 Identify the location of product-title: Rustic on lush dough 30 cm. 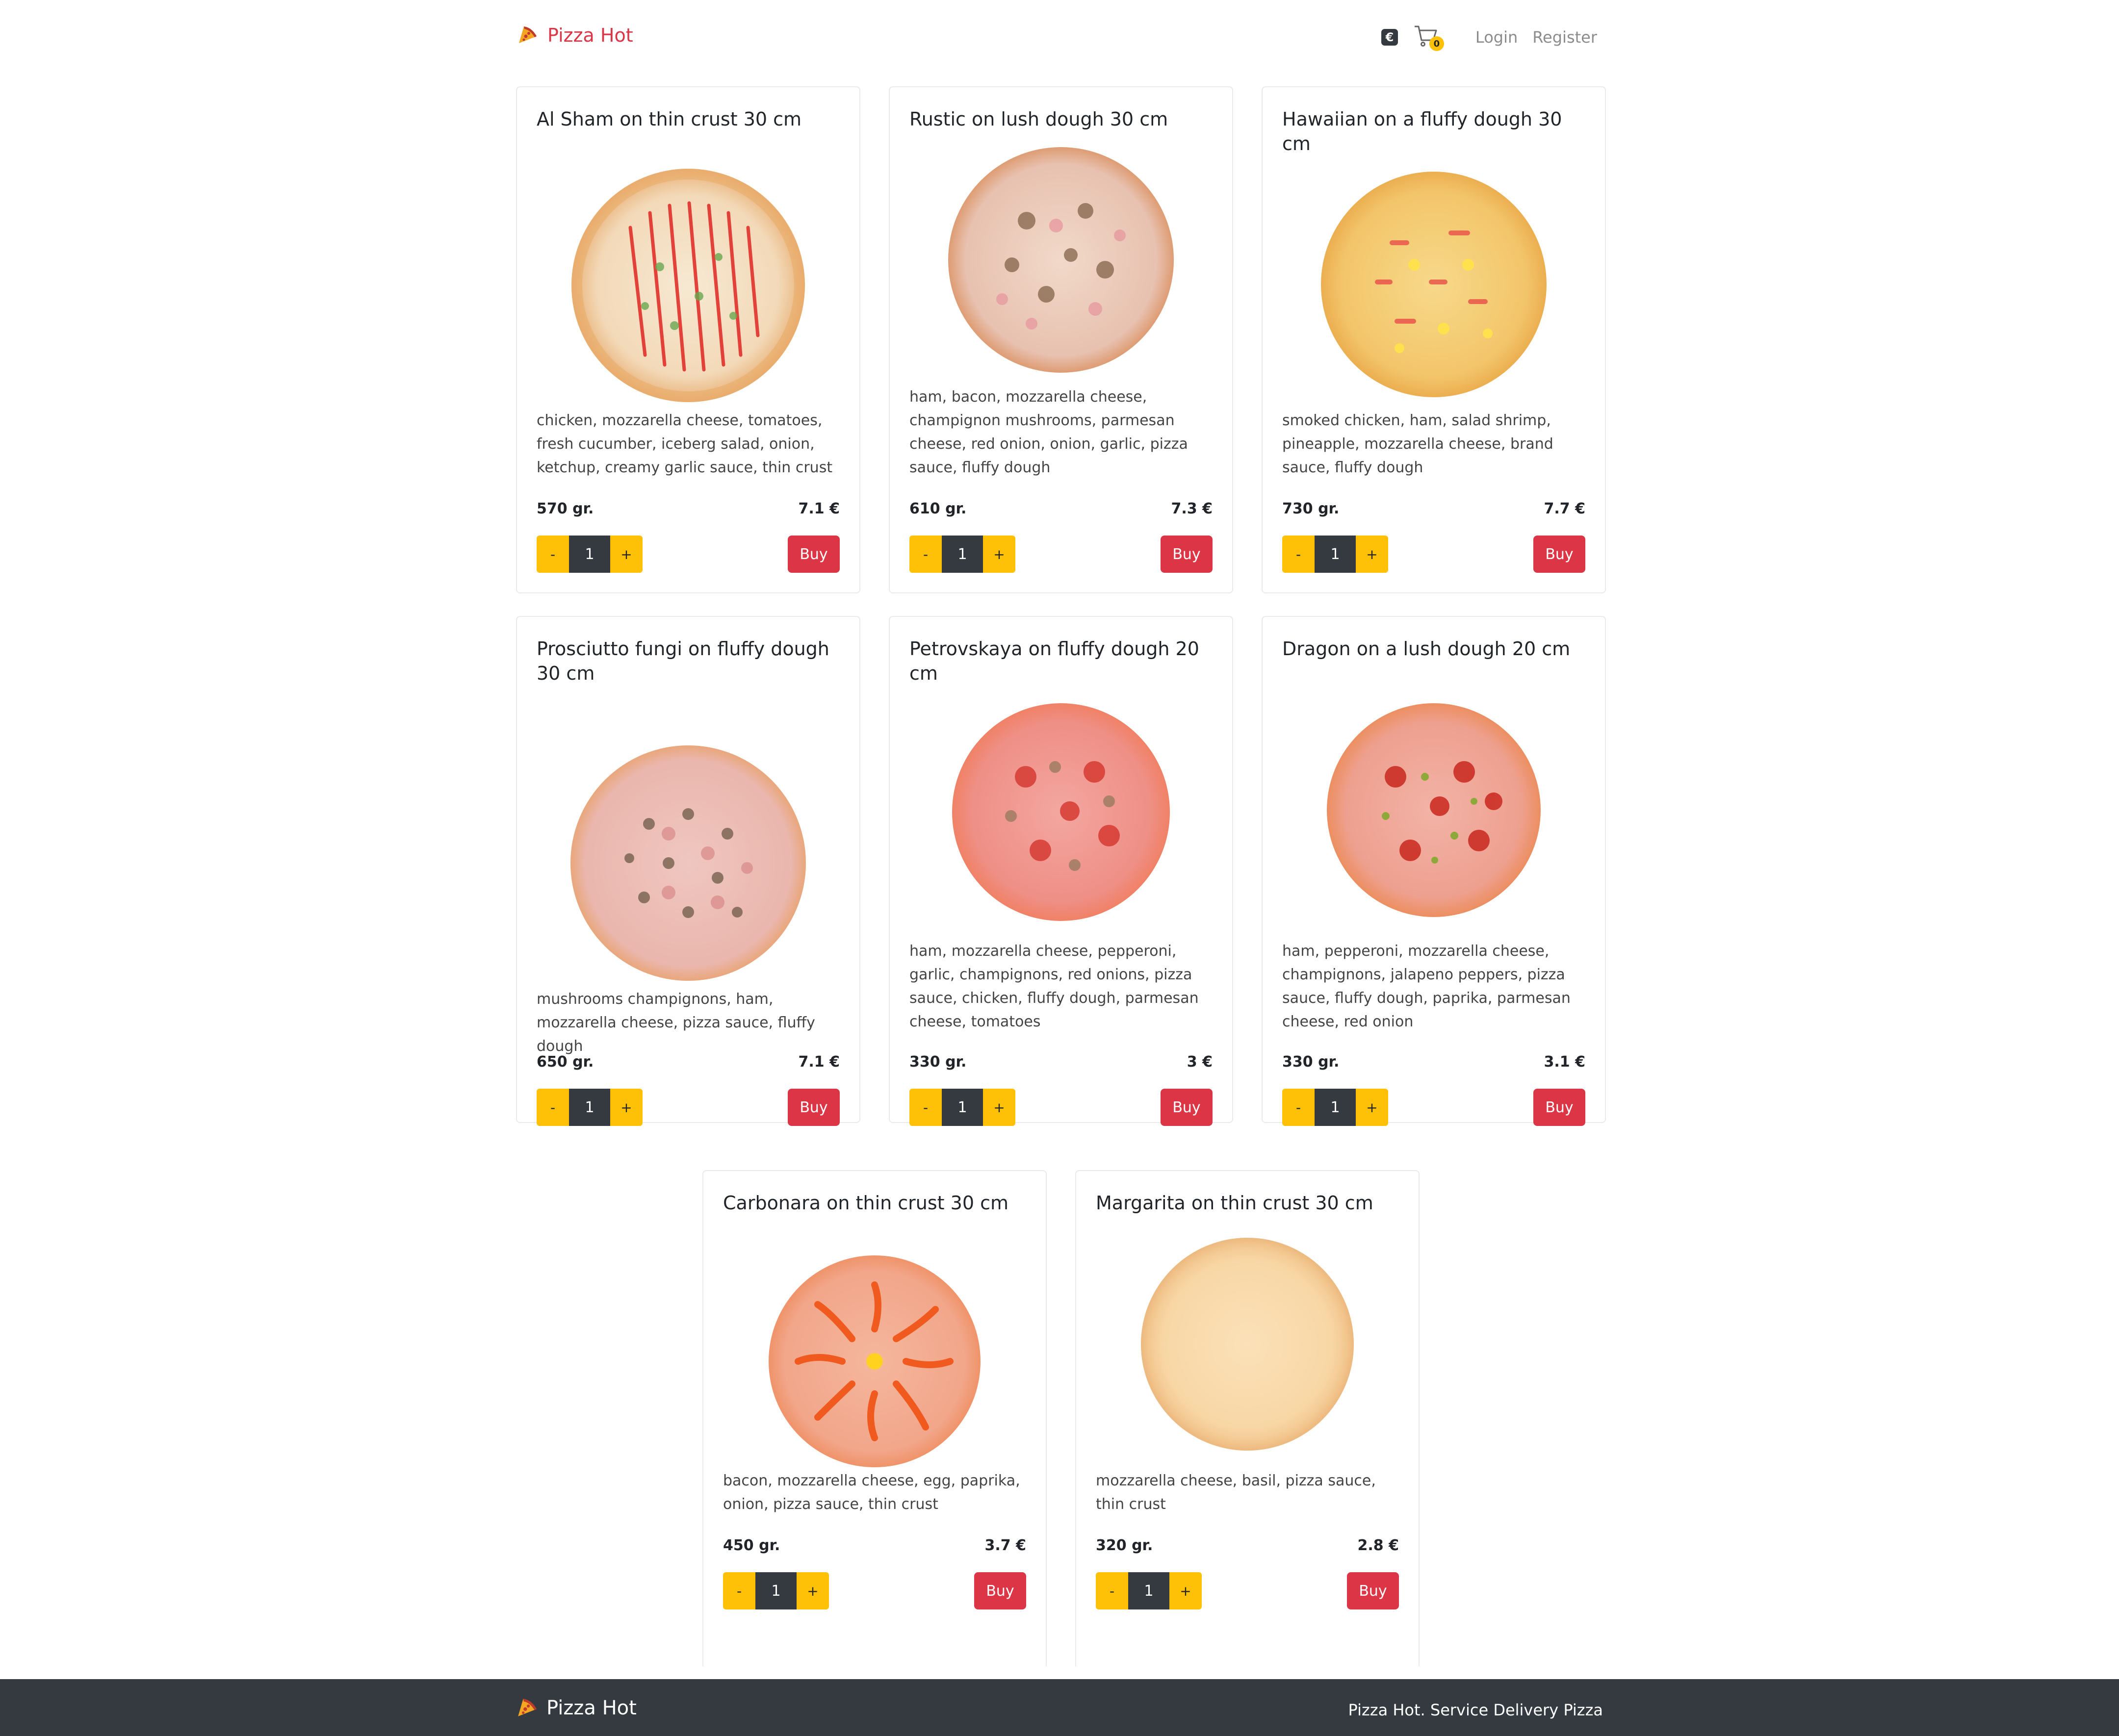
(1038, 119).